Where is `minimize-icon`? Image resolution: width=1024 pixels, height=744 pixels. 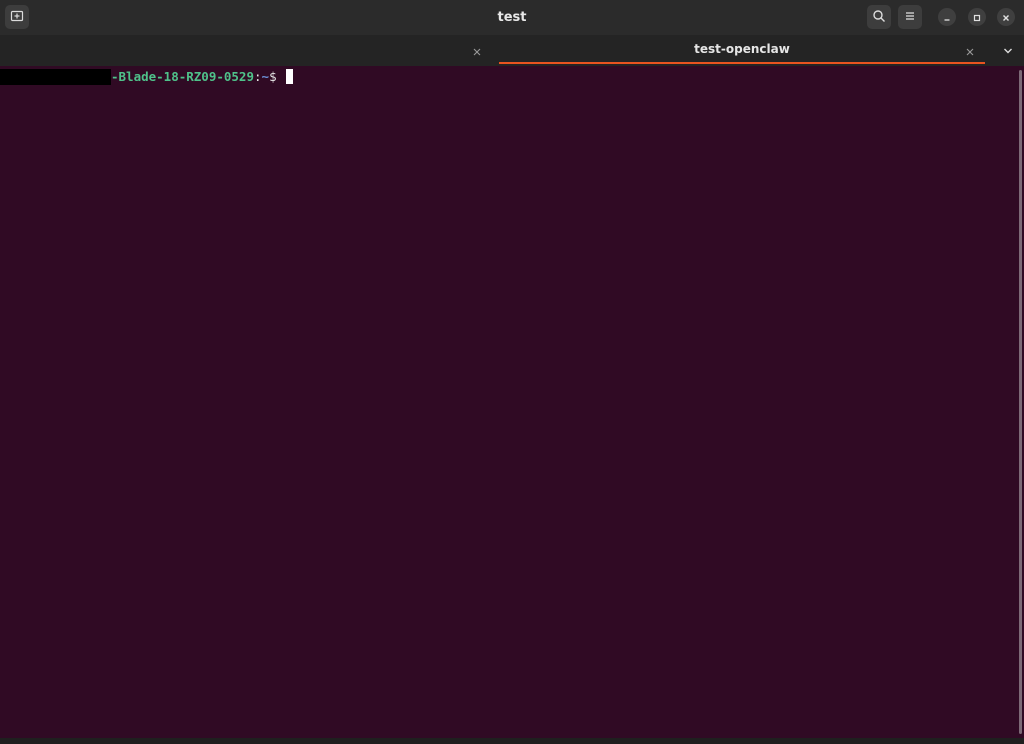 minimize-icon is located at coordinates (947, 17).